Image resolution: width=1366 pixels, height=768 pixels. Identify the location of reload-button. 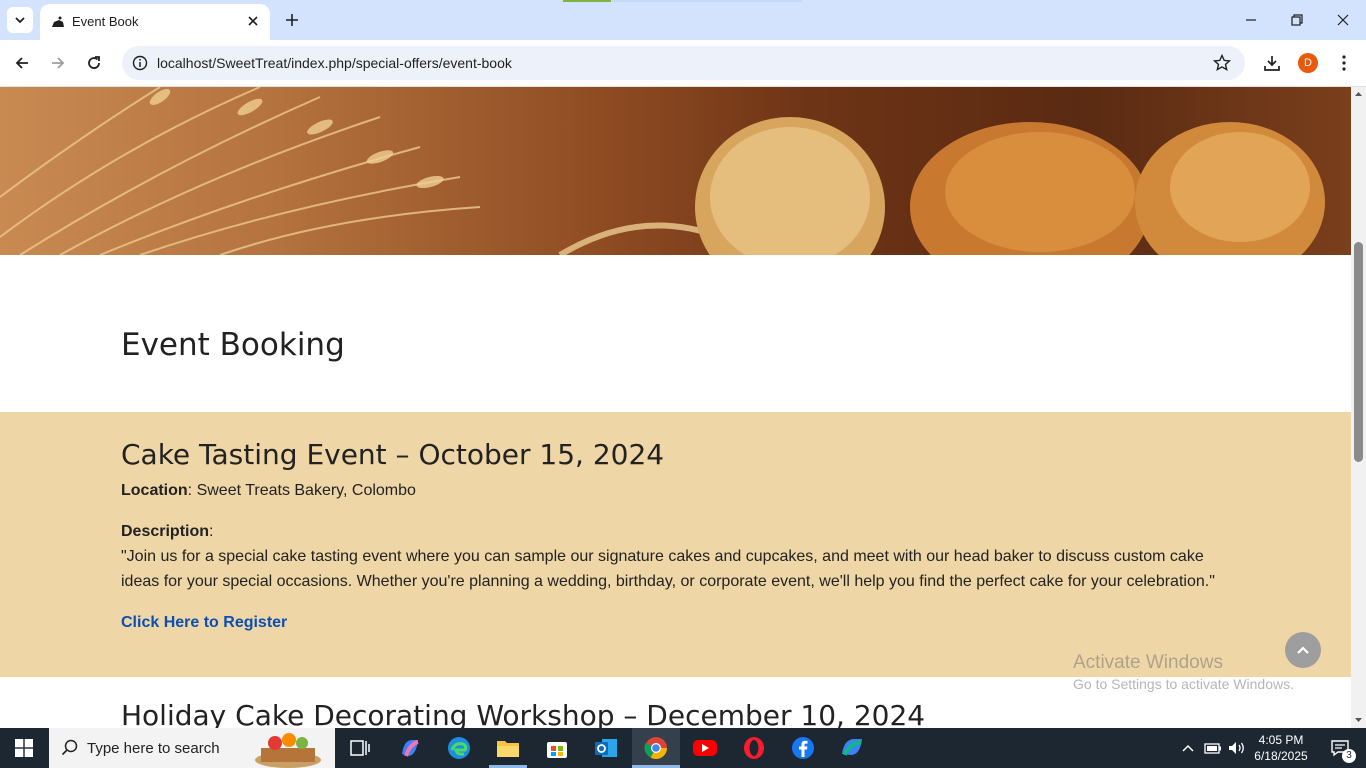
(94, 63).